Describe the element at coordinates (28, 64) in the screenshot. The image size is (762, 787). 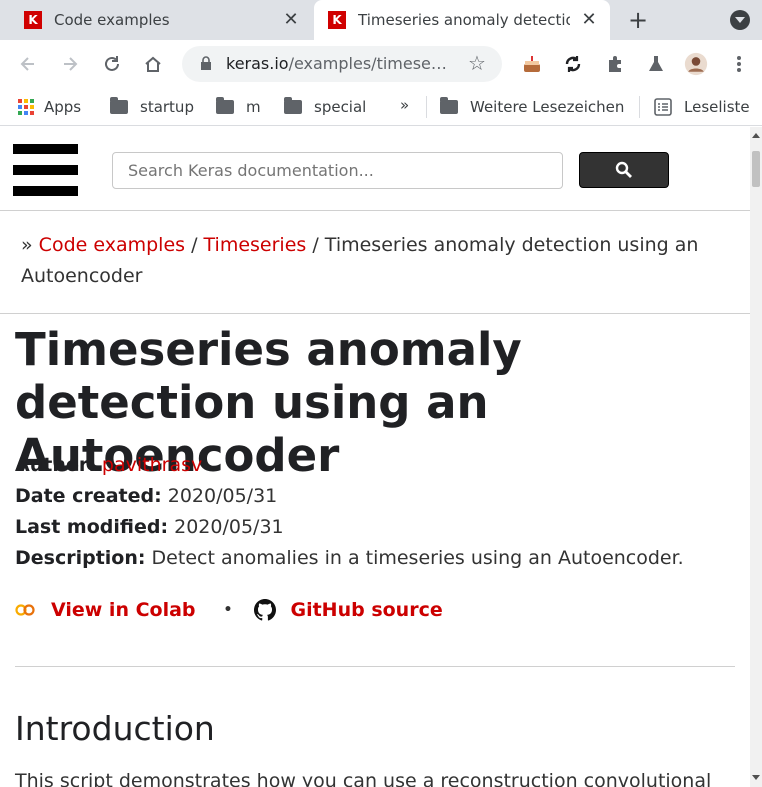
I see `back-icon` at that location.